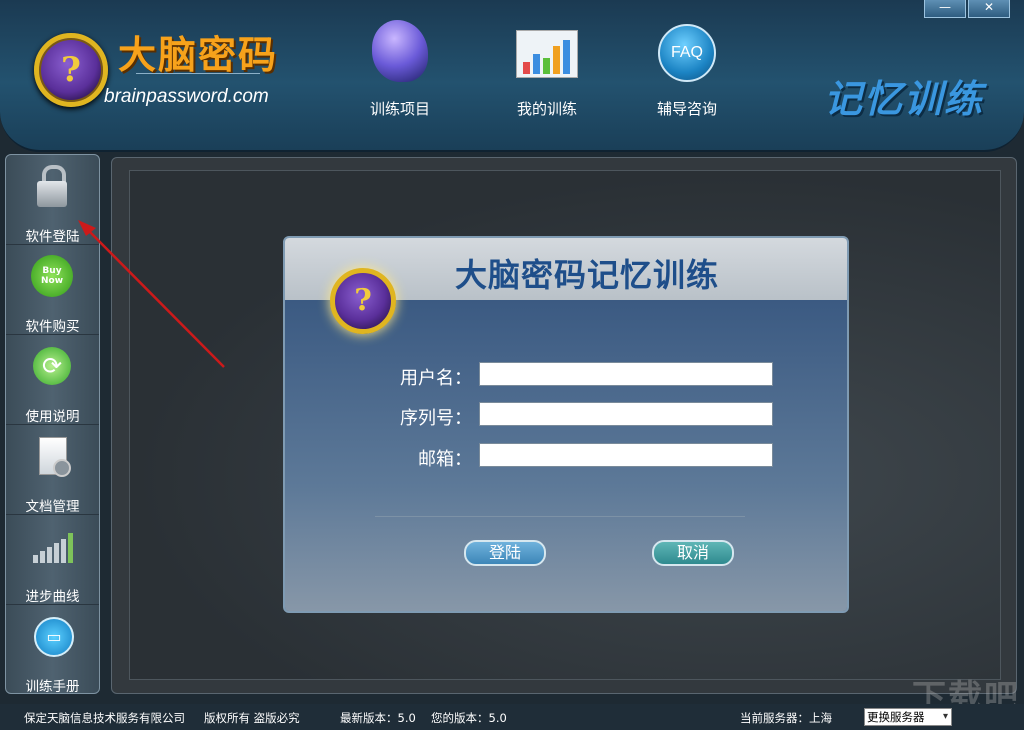  I want to click on your-version: 您的版本：5.0, so click(469, 718).